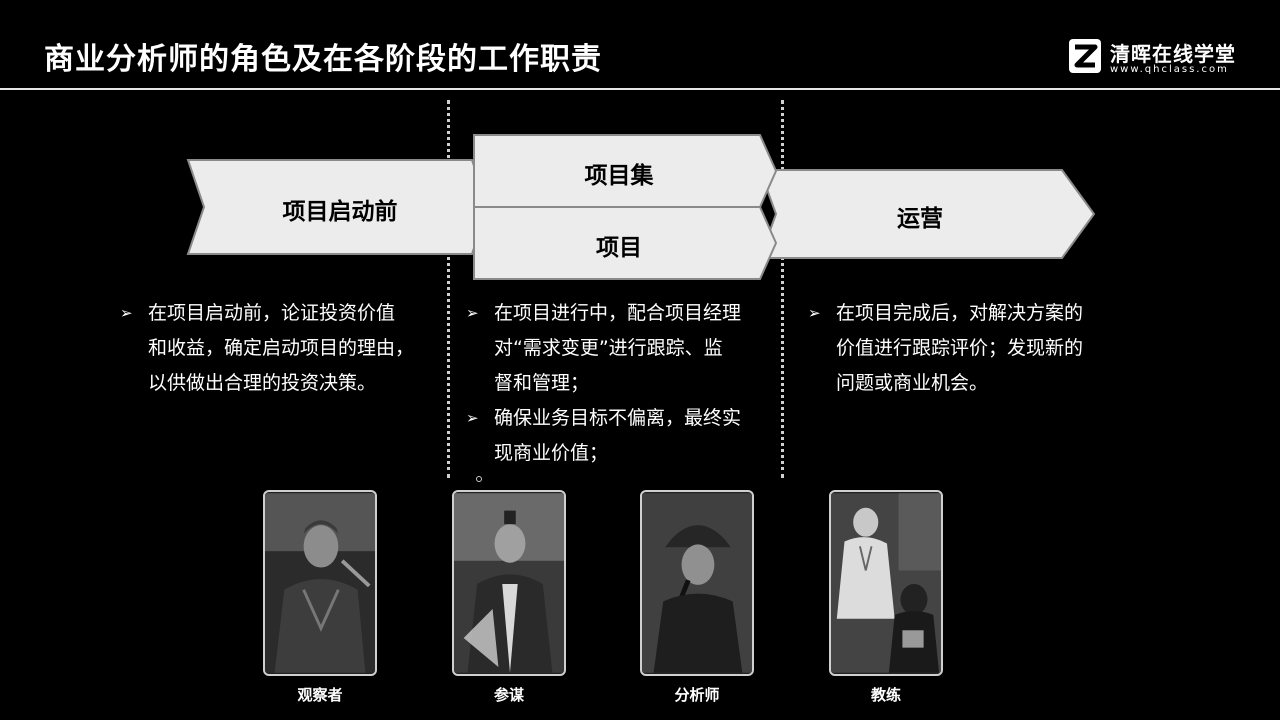 The image size is (1280, 720). I want to click on label-program: 项目集, so click(619, 176).